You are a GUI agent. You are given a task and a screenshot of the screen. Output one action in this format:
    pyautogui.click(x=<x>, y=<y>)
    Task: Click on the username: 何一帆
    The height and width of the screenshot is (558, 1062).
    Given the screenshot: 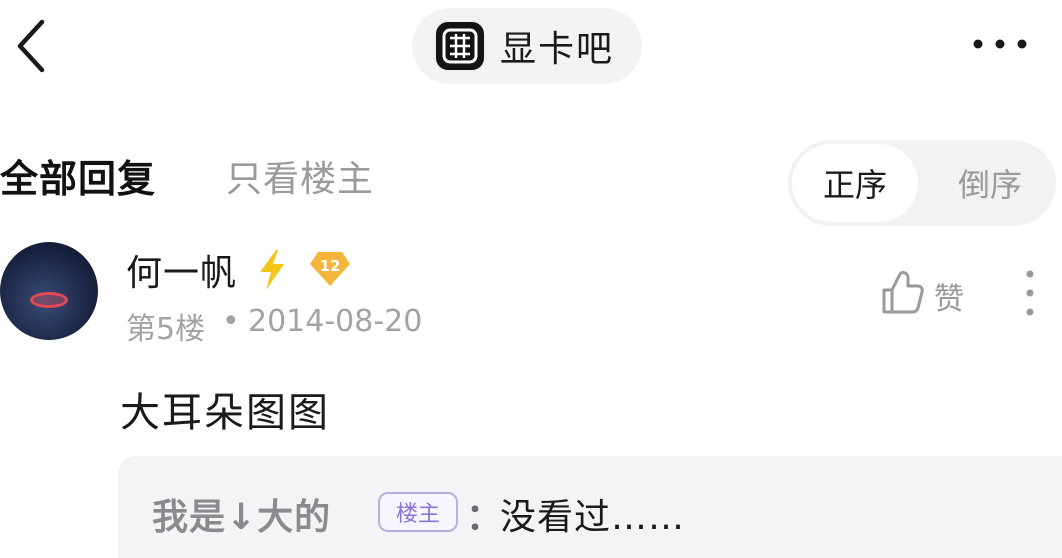 What is the action you would take?
    pyautogui.click(x=181, y=270)
    